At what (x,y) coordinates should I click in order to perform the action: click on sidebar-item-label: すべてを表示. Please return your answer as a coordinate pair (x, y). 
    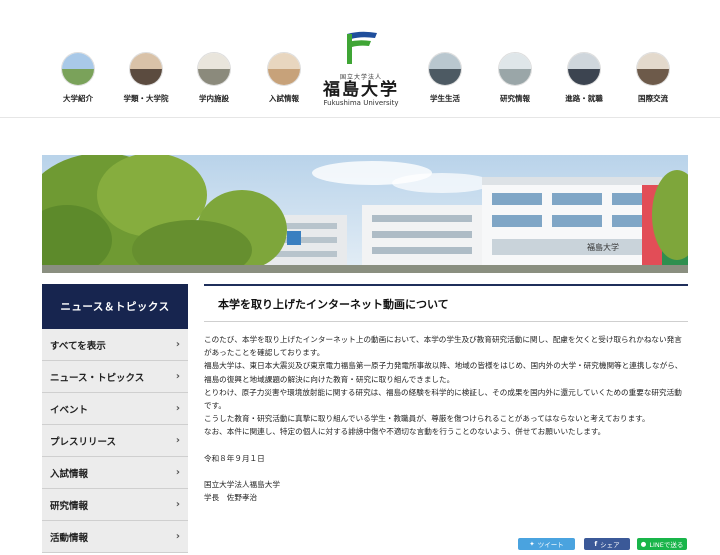
    Looking at the image, I should click on (78, 346).